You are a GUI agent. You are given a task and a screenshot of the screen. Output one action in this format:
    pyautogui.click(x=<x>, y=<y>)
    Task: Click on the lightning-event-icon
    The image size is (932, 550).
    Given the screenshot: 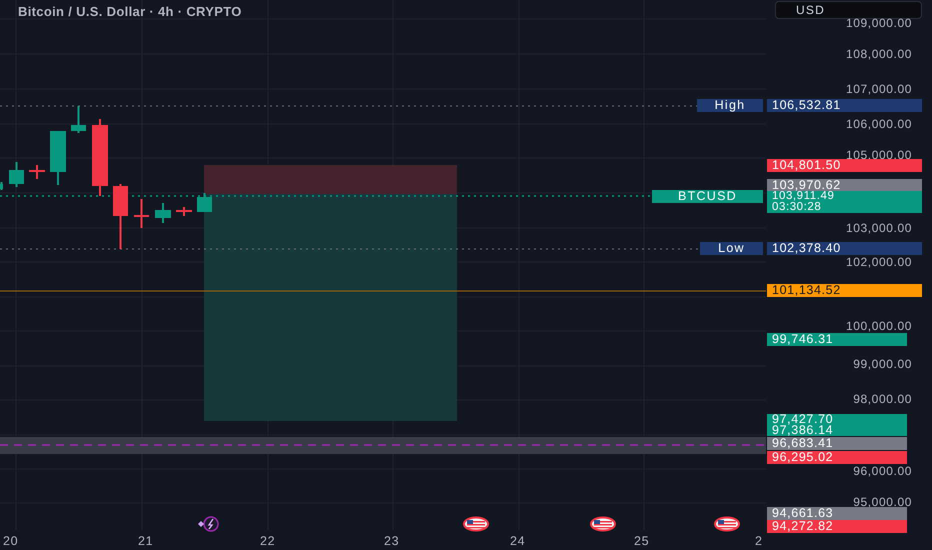 What is the action you would take?
    pyautogui.click(x=208, y=524)
    